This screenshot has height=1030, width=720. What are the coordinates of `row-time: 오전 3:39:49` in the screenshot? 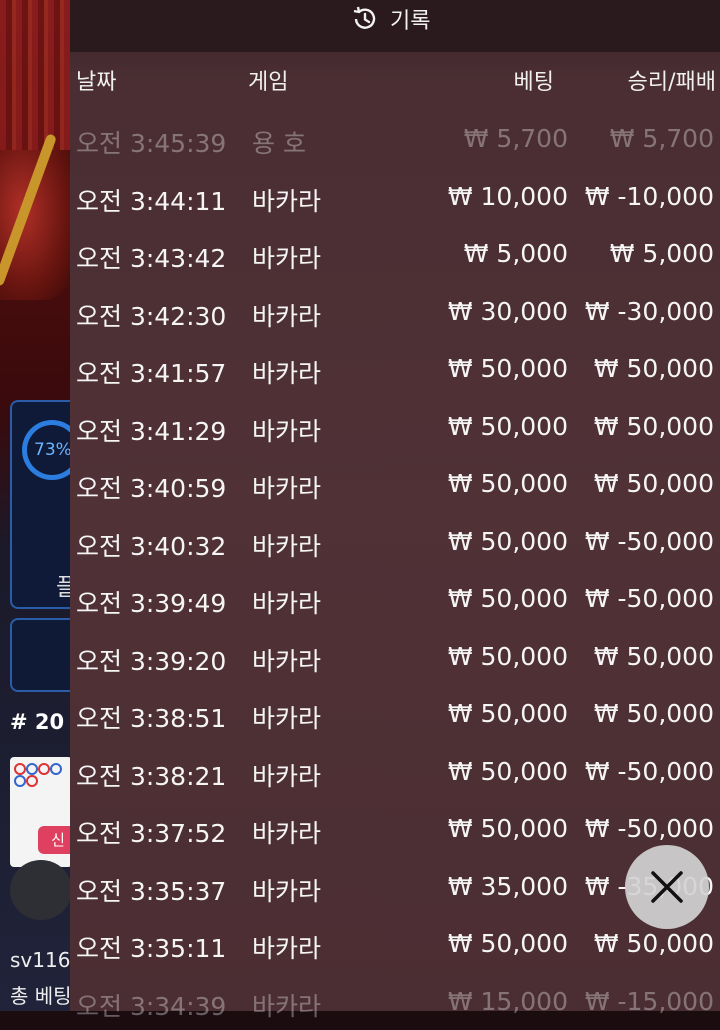 It's located at (151, 602).